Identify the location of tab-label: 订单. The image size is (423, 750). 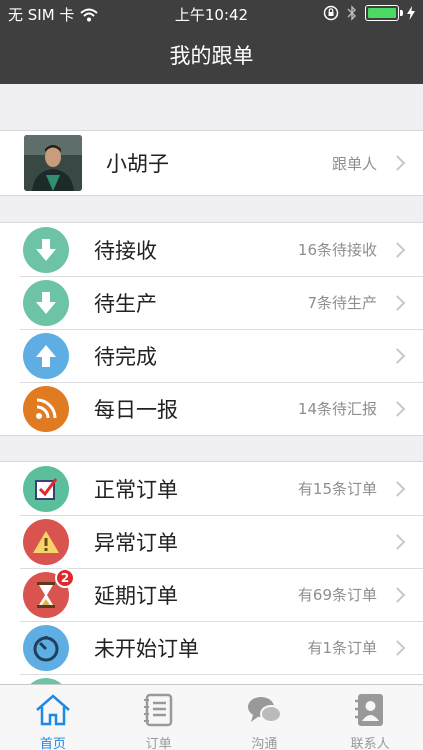
(158, 743).